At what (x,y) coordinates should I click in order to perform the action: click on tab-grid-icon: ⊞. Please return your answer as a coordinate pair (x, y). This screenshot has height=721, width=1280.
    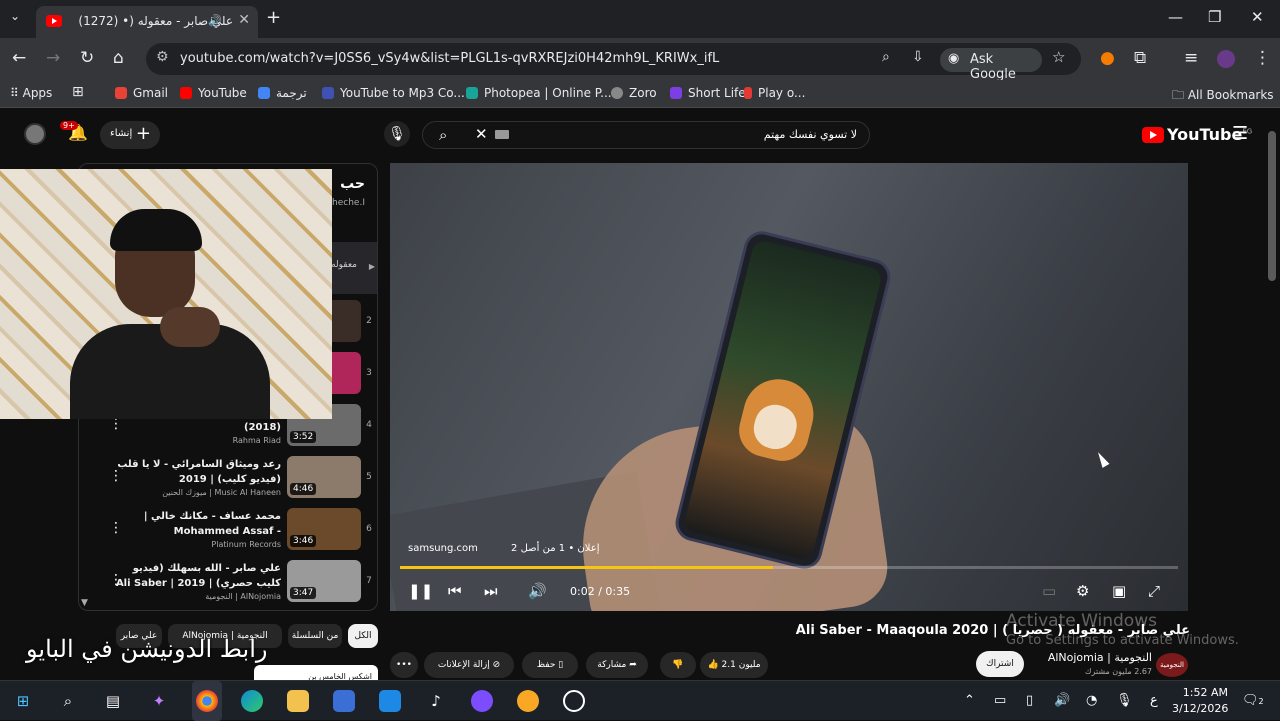
    Looking at the image, I should click on (78, 92).